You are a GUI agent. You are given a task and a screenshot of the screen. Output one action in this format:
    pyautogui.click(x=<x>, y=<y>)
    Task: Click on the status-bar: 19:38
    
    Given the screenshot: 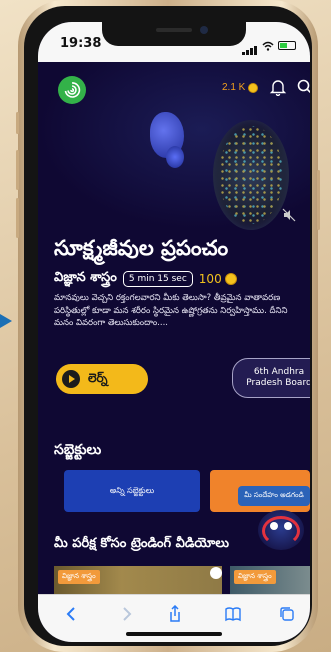 What is the action you would take?
    pyautogui.click(x=174, y=42)
    